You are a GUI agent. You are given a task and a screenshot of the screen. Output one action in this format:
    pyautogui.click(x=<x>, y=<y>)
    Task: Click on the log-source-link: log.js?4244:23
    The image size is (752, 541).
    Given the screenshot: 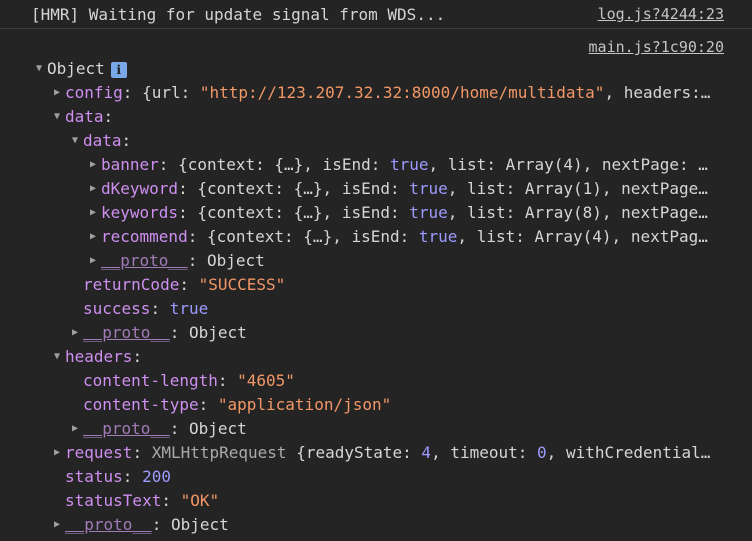 What is the action you would take?
    pyautogui.click(x=661, y=14)
    